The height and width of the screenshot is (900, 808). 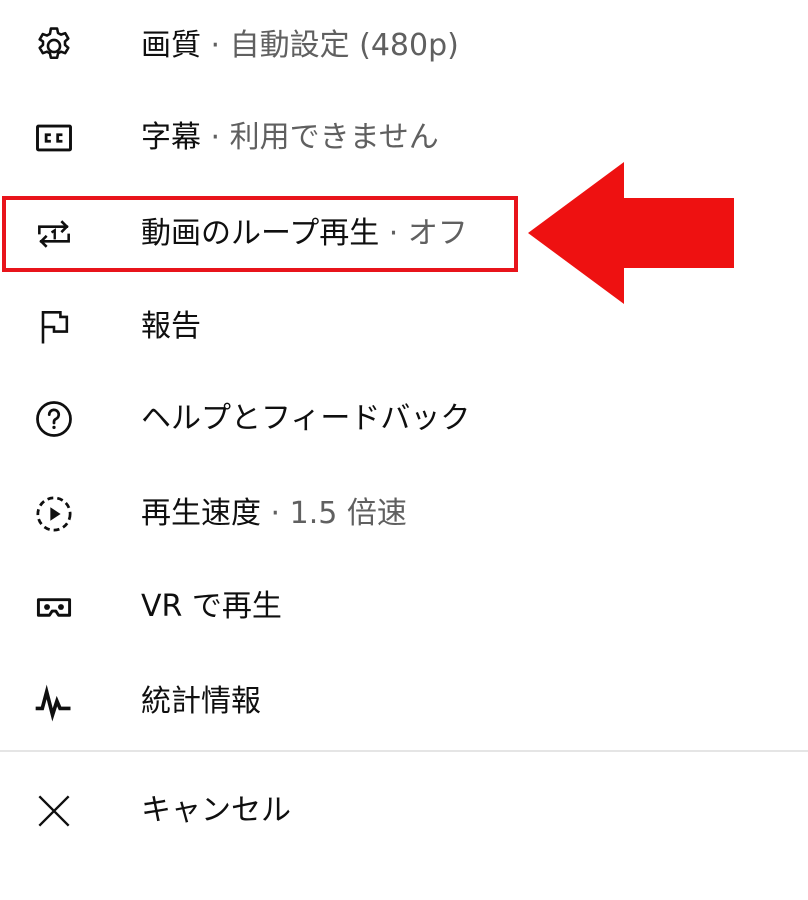 I want to click on menu-divider, so click(x=404, y=751).